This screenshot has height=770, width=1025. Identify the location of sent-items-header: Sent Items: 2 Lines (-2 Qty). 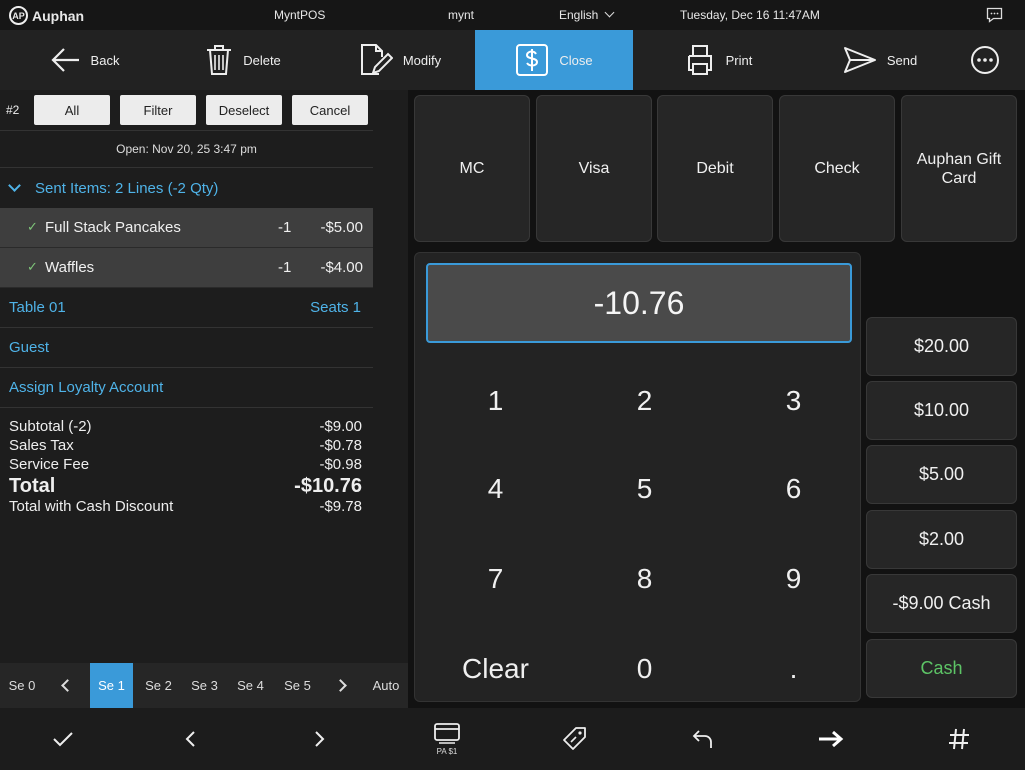
(186, 188).